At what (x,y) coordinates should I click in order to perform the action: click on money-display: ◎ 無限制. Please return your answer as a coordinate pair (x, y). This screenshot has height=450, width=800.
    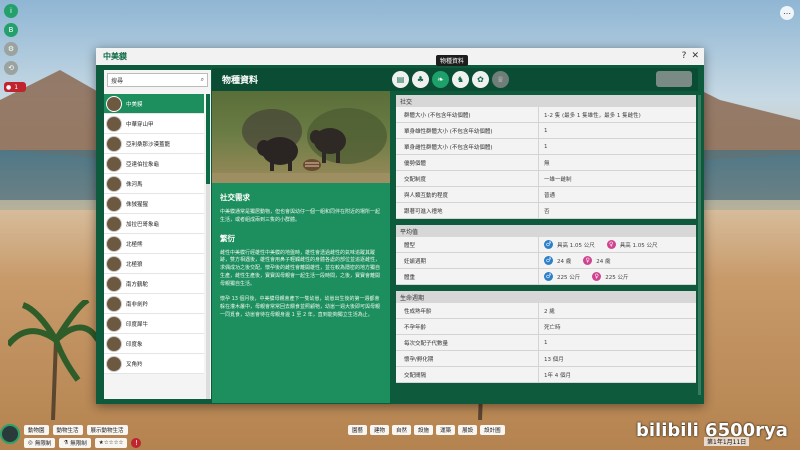
    Looking at the image, I should click on (40, 443).